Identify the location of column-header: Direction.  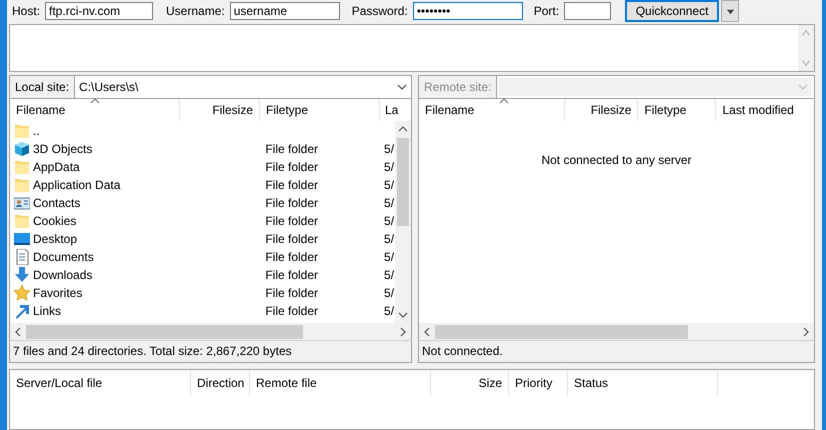
(220, 383).